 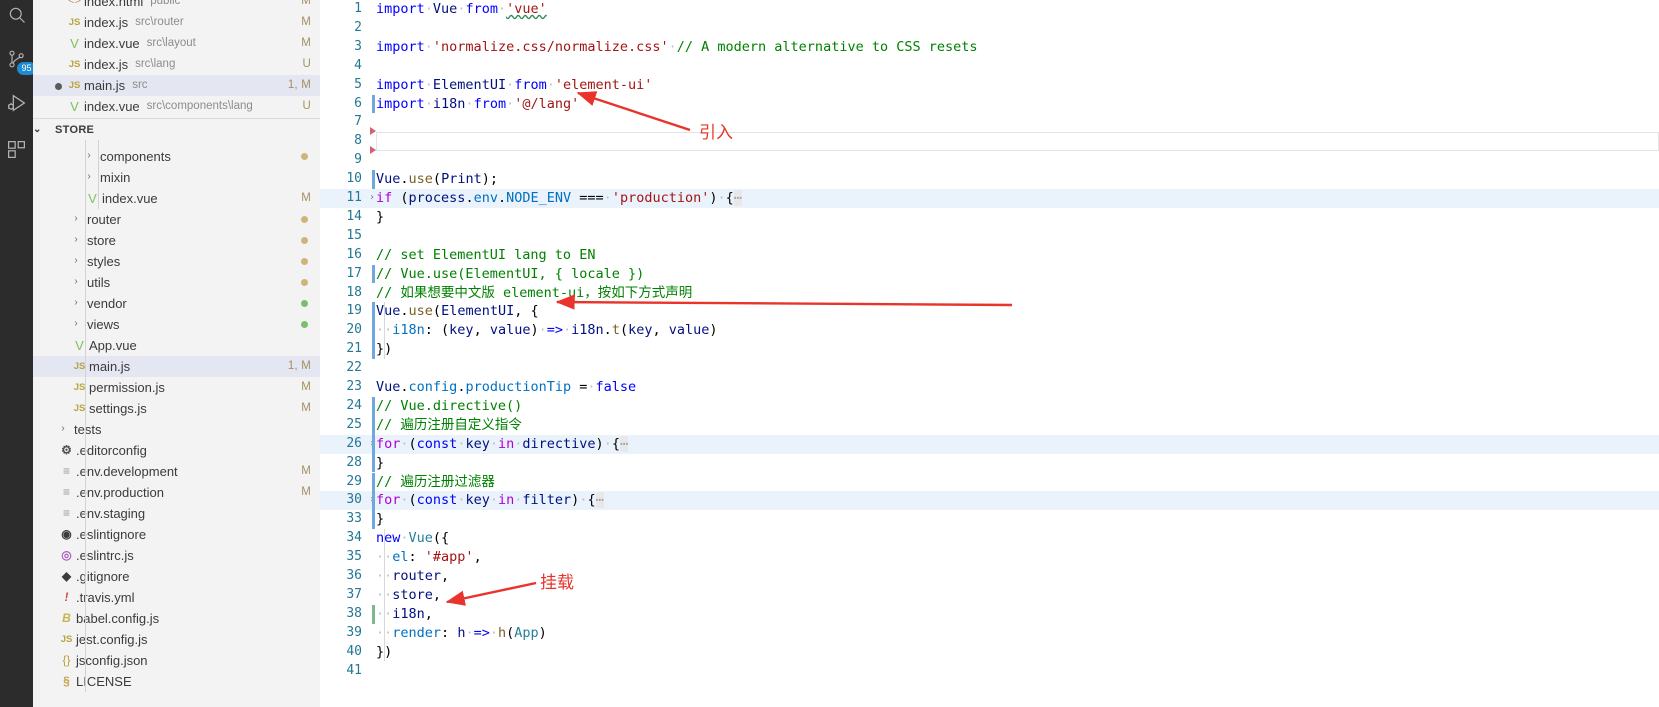 I want to click on line-number: 17, so click(x=341, y=274).